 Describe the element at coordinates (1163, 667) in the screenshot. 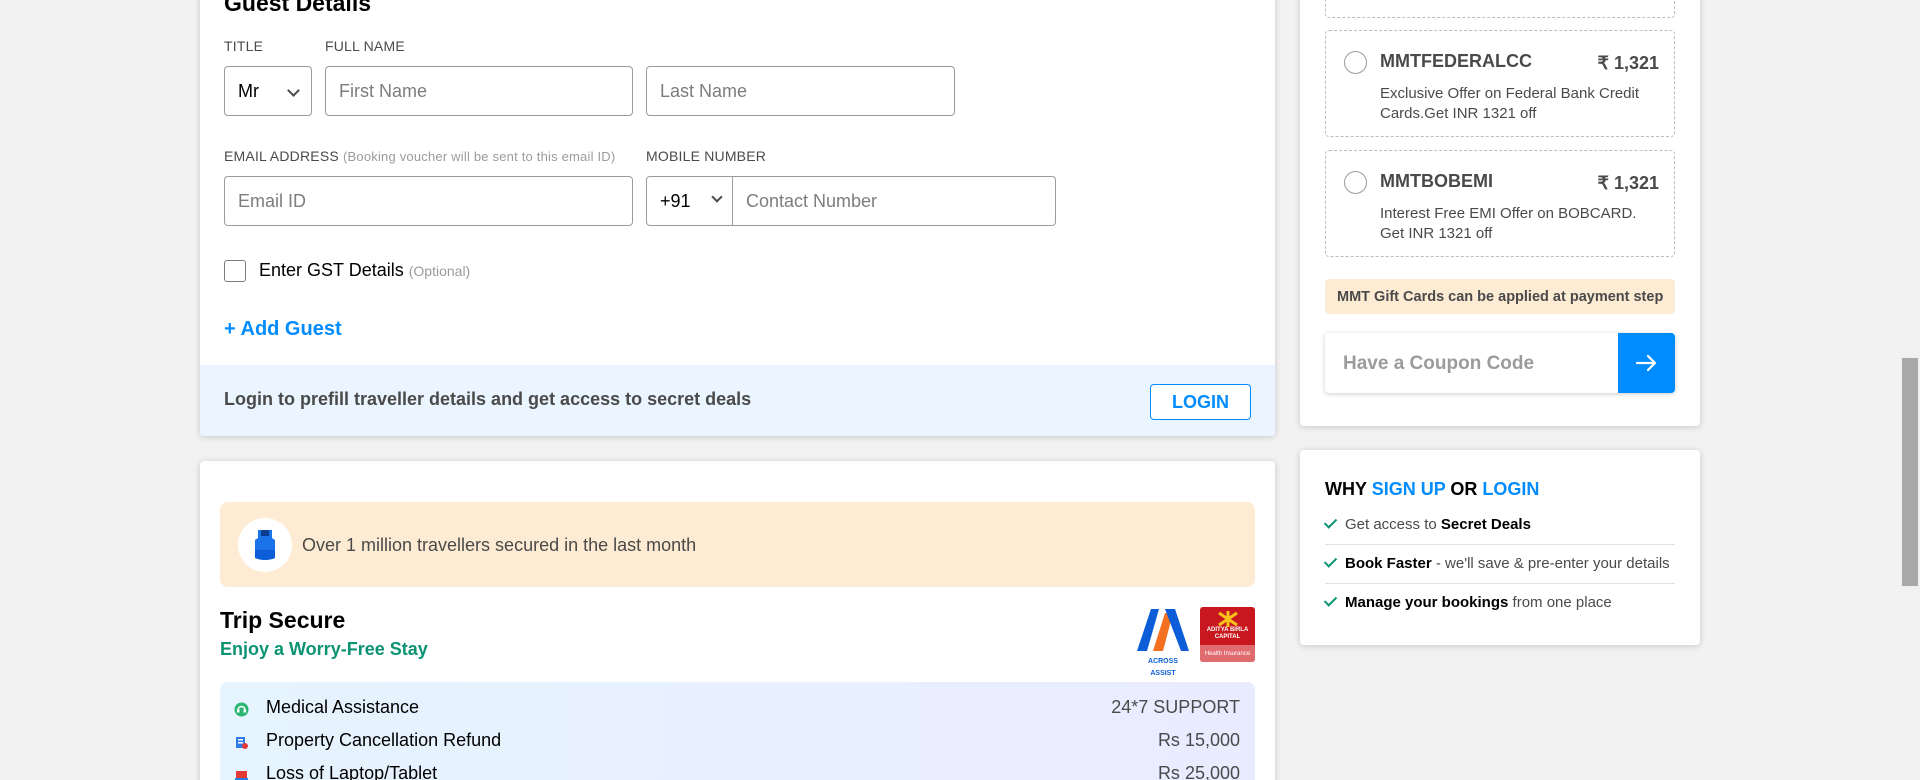

I see `across-assist-logo-text: ACROSS ASSIST` at that location.